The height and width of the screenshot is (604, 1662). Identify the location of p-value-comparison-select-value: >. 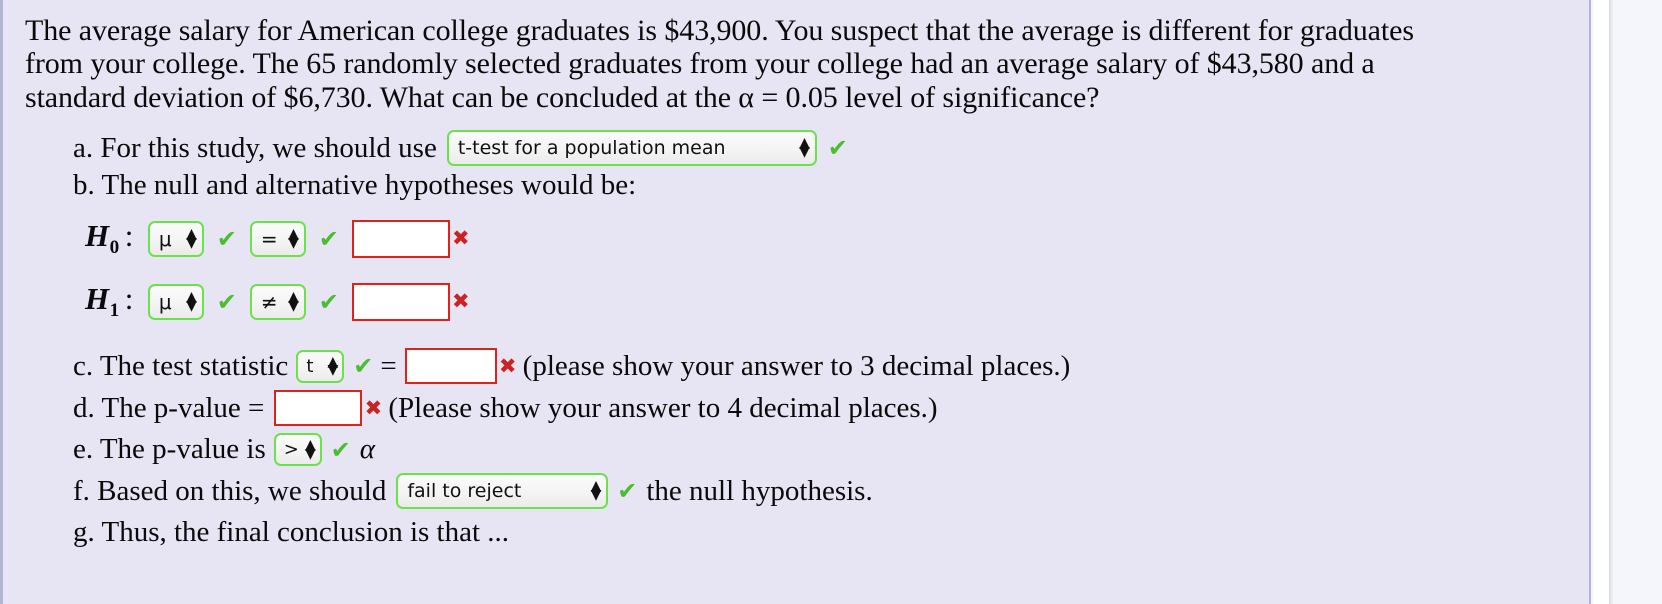
(291, 449).